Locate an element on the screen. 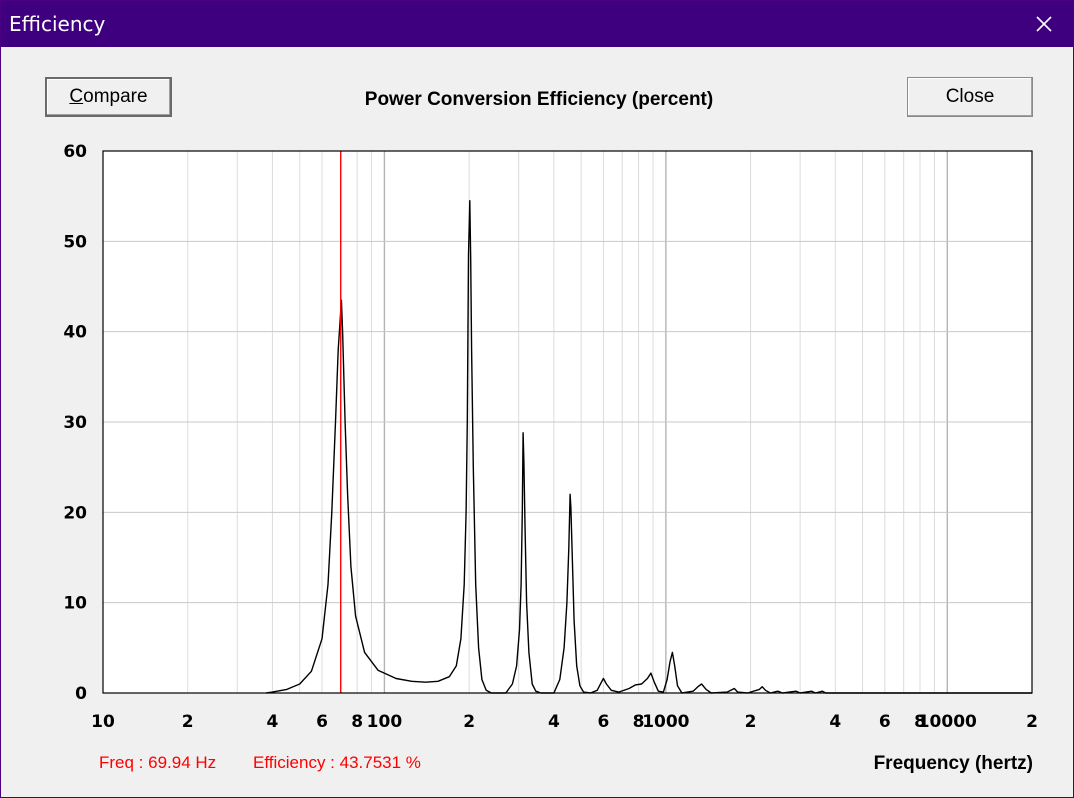 The width and height of the screenshot is (1074, 798). y-tick-label: 0 is located at coordinates (81, 694).